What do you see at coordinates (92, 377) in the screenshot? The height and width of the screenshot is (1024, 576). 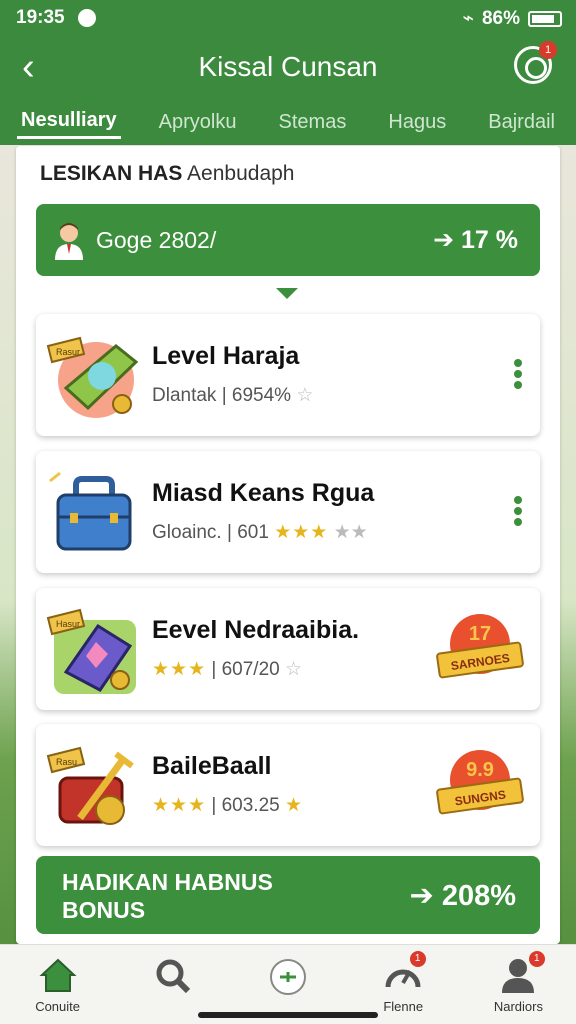 I see `badge-shield-icon: Rasur` at bounding box center [92, 377].